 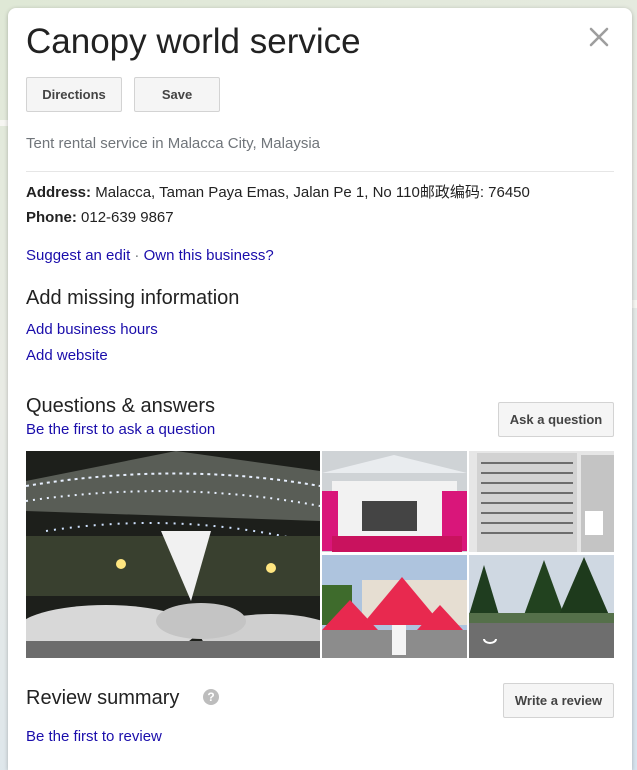 What do you see at coordinates (78, 255) in the screenshot?
I see `suggest-edit-link: Suggest an edit` at bounding box center [78, 255].